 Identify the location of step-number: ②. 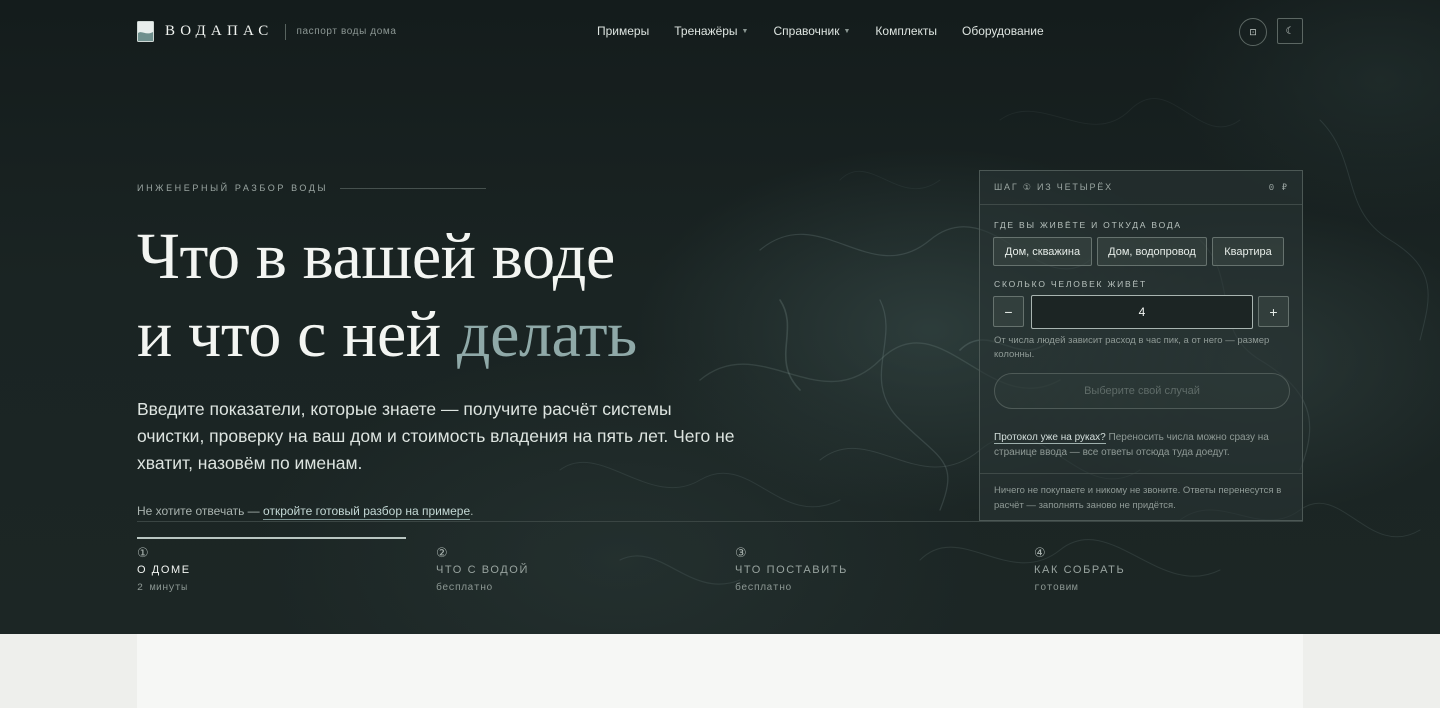
(442, 552).